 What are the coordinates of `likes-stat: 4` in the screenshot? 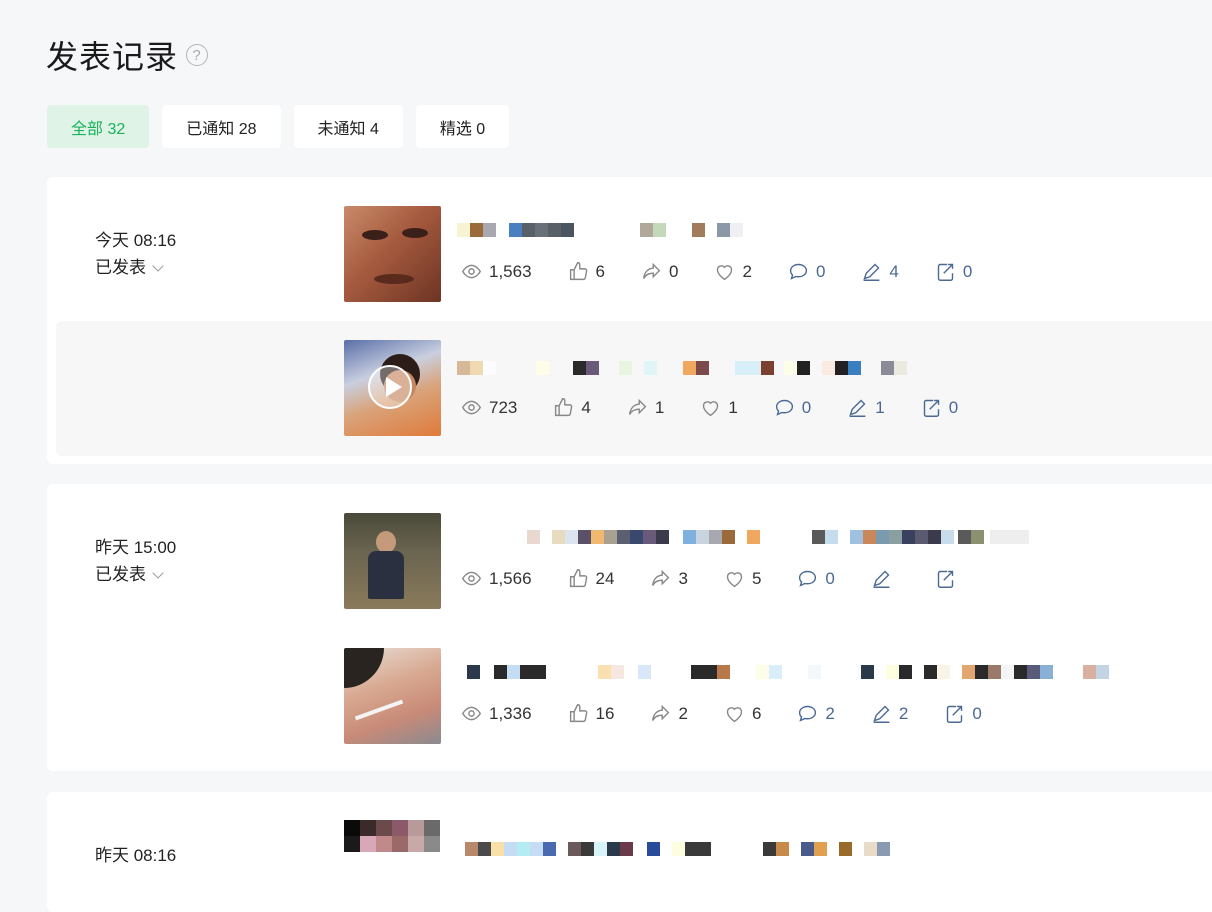 It's located at (572, 407).